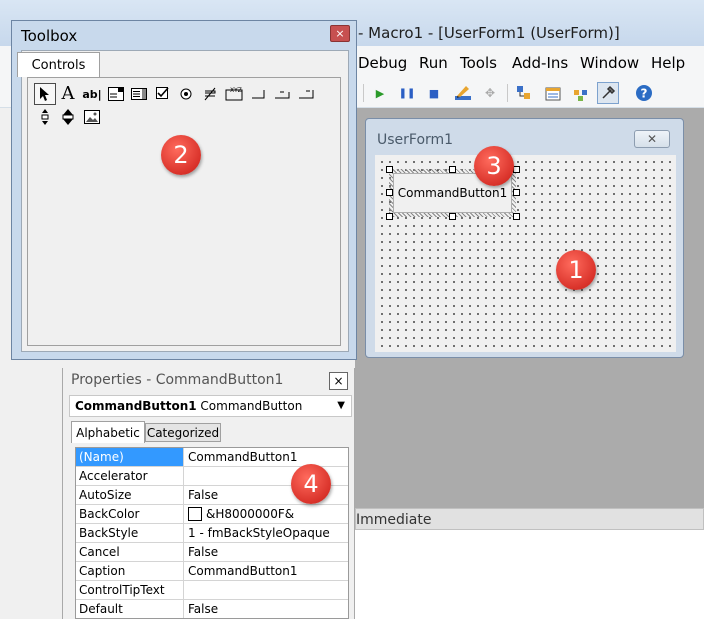 This screenshot has height=619, width=704. Describe the element at coordinates (212, 590) in the screenshot. I see `property-row: ControlTipText` at that location.